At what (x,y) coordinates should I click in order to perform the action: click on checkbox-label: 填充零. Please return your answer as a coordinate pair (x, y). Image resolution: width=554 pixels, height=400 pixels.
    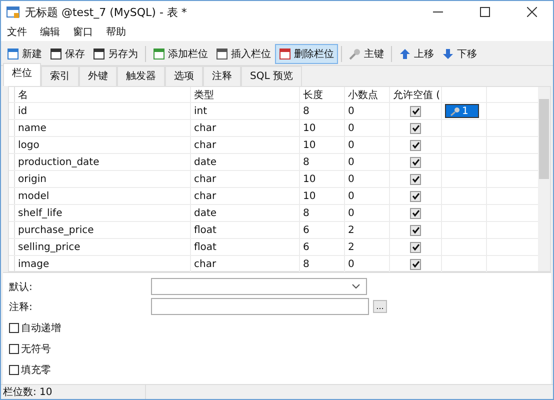
    Looking at the image, I should click on (36, 370).